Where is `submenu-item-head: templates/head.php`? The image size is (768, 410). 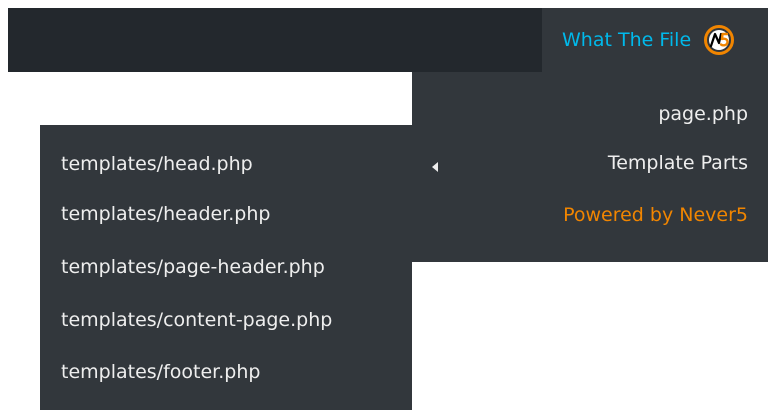 submenu-item-head: templates/head.php is located at coordinates (157, 164).